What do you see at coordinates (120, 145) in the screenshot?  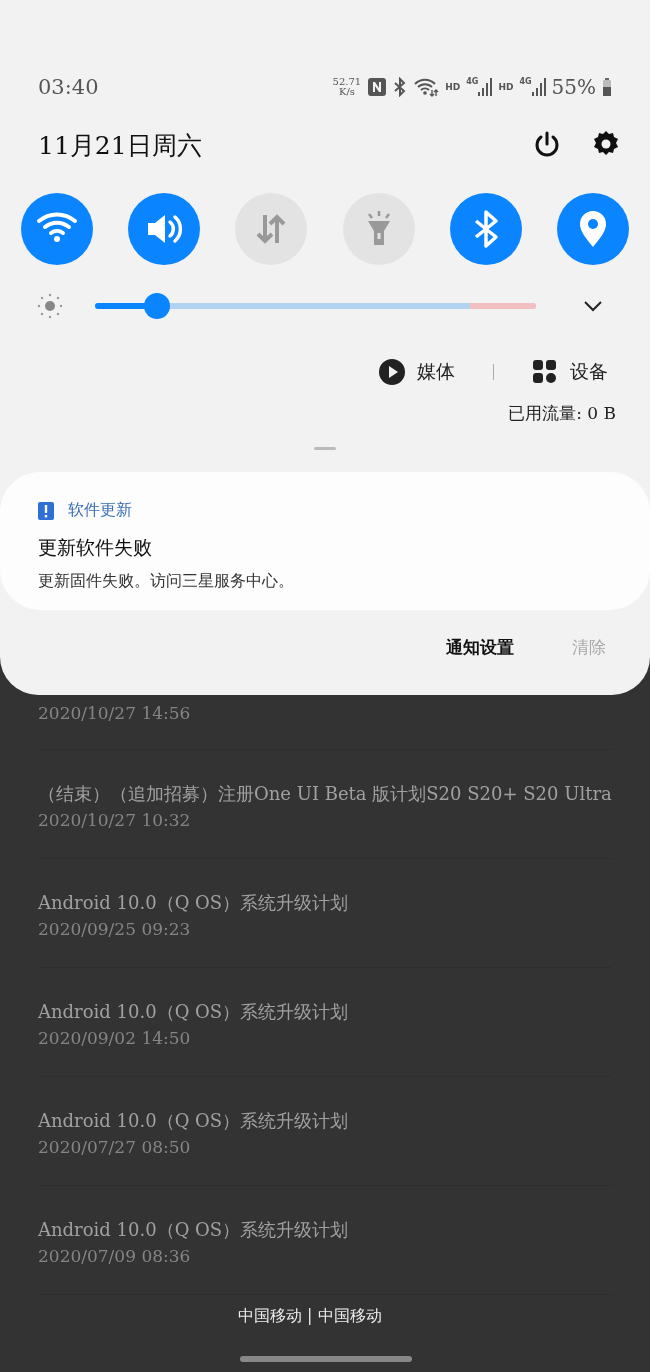 I see `date-label: 11月21日周六` at bounding box center [120, 145].